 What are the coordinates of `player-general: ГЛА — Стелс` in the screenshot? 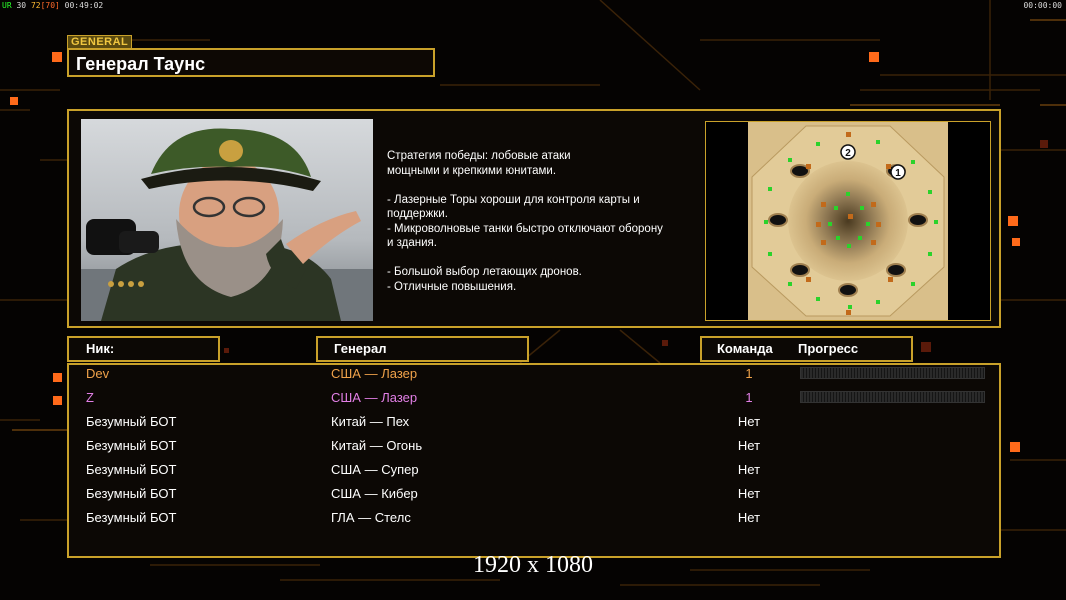 It's located at (371, 517).